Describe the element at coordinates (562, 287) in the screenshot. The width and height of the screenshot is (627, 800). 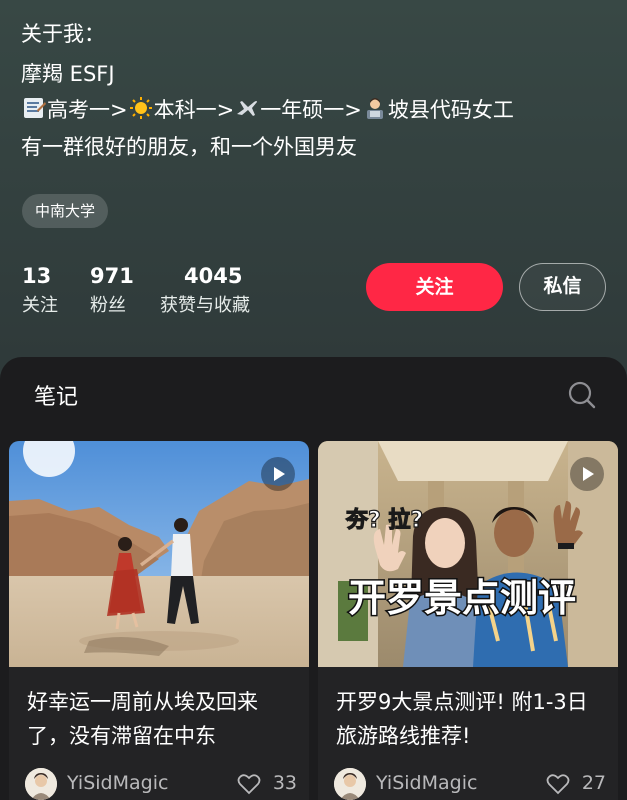
I see `message-button: 私信` at that location.